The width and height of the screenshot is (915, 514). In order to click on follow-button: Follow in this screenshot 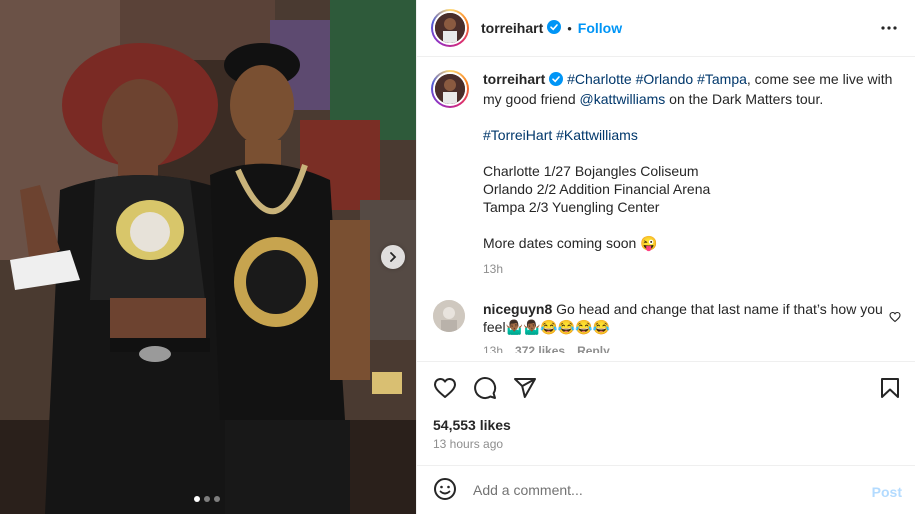, I will do `click(600, 28)`.